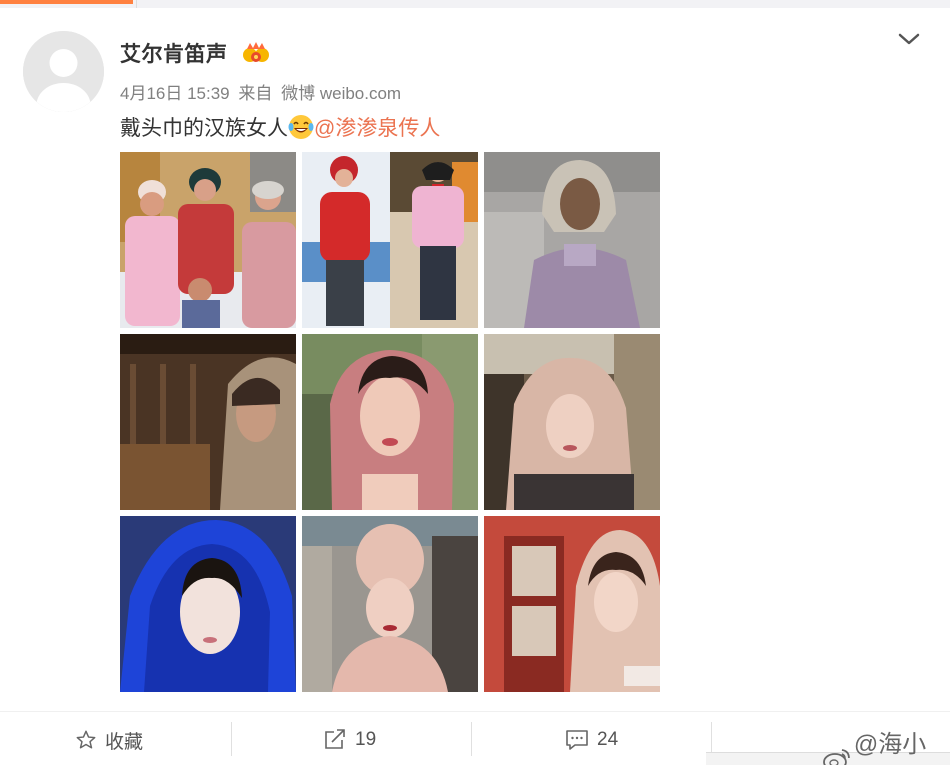 This screenshot has height=765, width=950. Describe the element at coordinates (136, 4) in the screenshot. I see `tab-separator` at that location.